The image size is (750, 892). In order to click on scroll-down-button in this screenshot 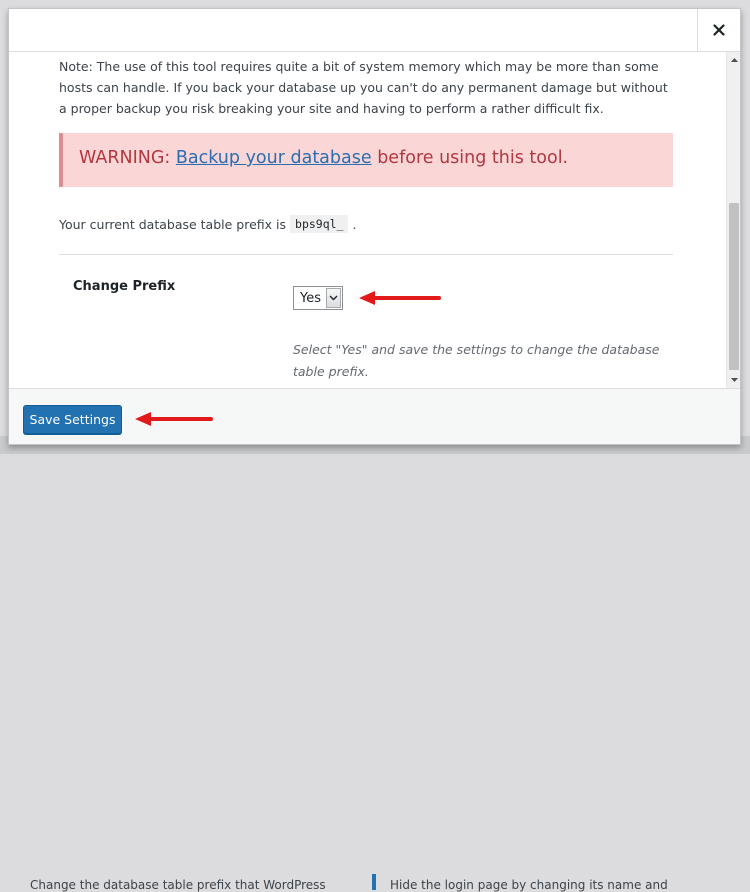, I will do `click(734, 380)`.